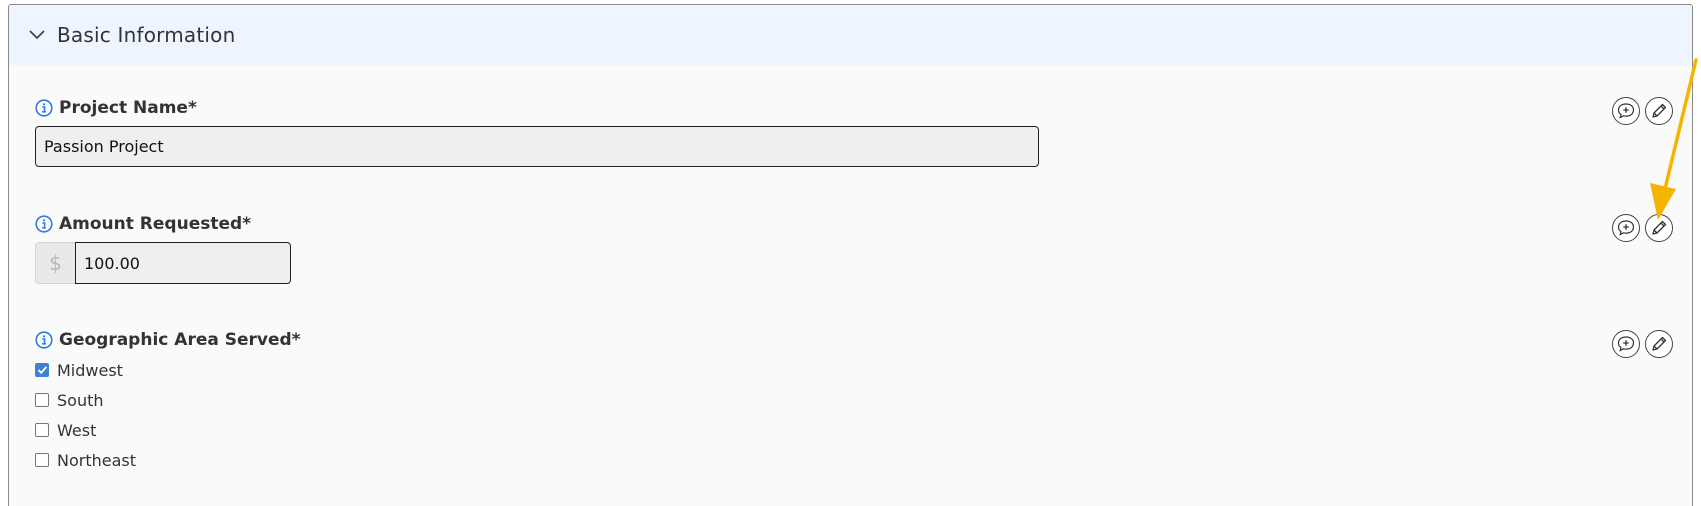  I want to click on checkbox-label: West, so click(77, 430).